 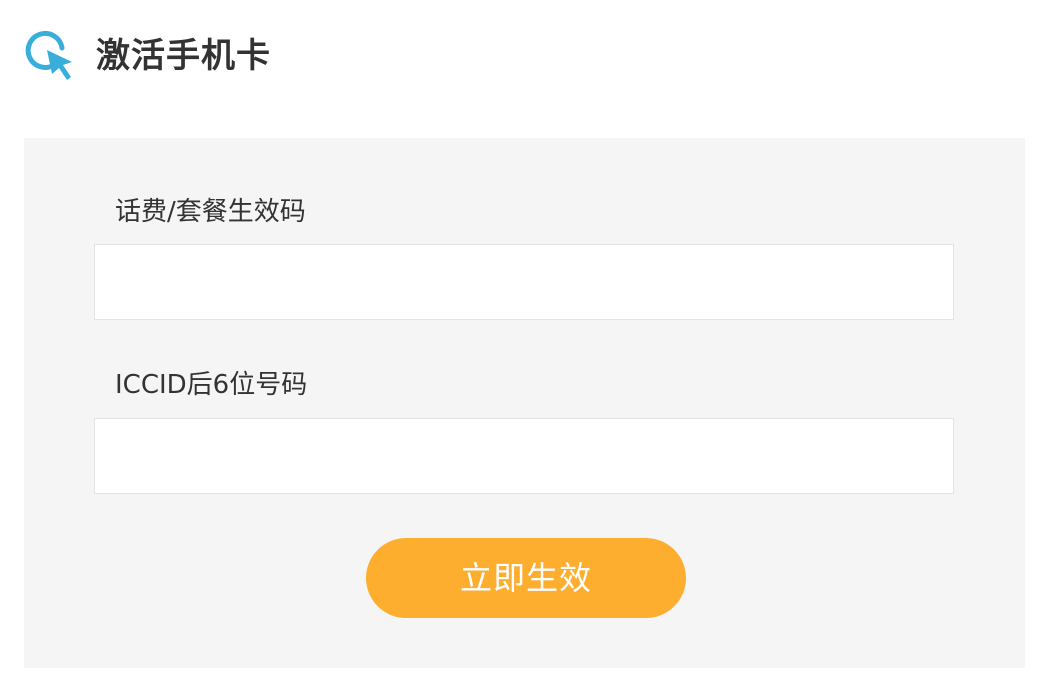 I want to click on click-pointer-icon, so click(x=48, y=55).